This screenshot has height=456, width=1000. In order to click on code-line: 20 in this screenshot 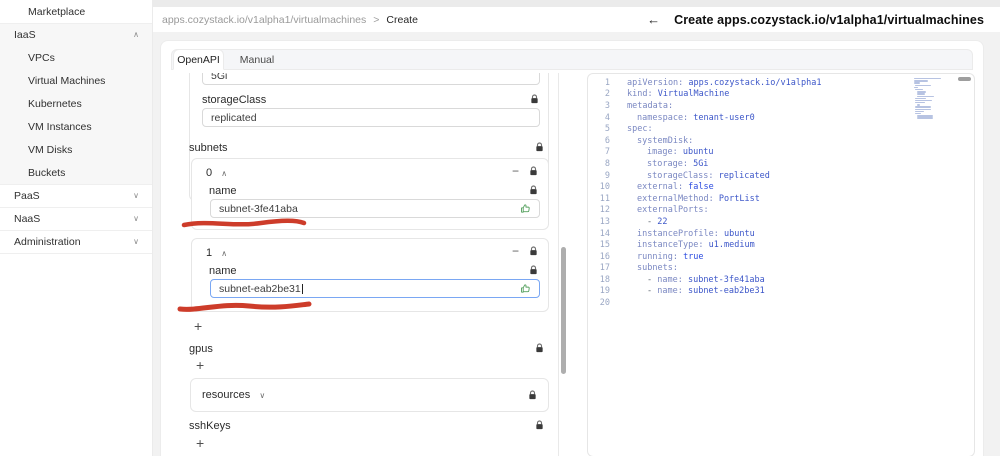, I will do `click(781, 303)`.